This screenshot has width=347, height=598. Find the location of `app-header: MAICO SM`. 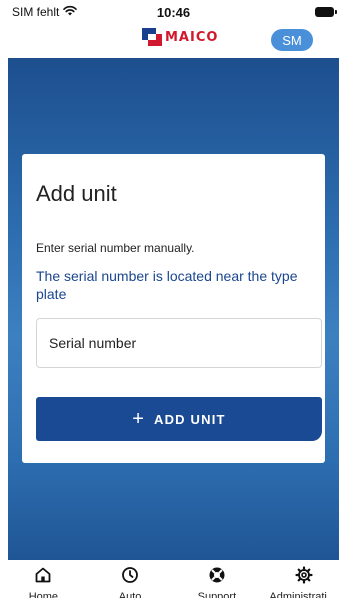

app-header: MAICO SM is located at coordinates (173, 41).